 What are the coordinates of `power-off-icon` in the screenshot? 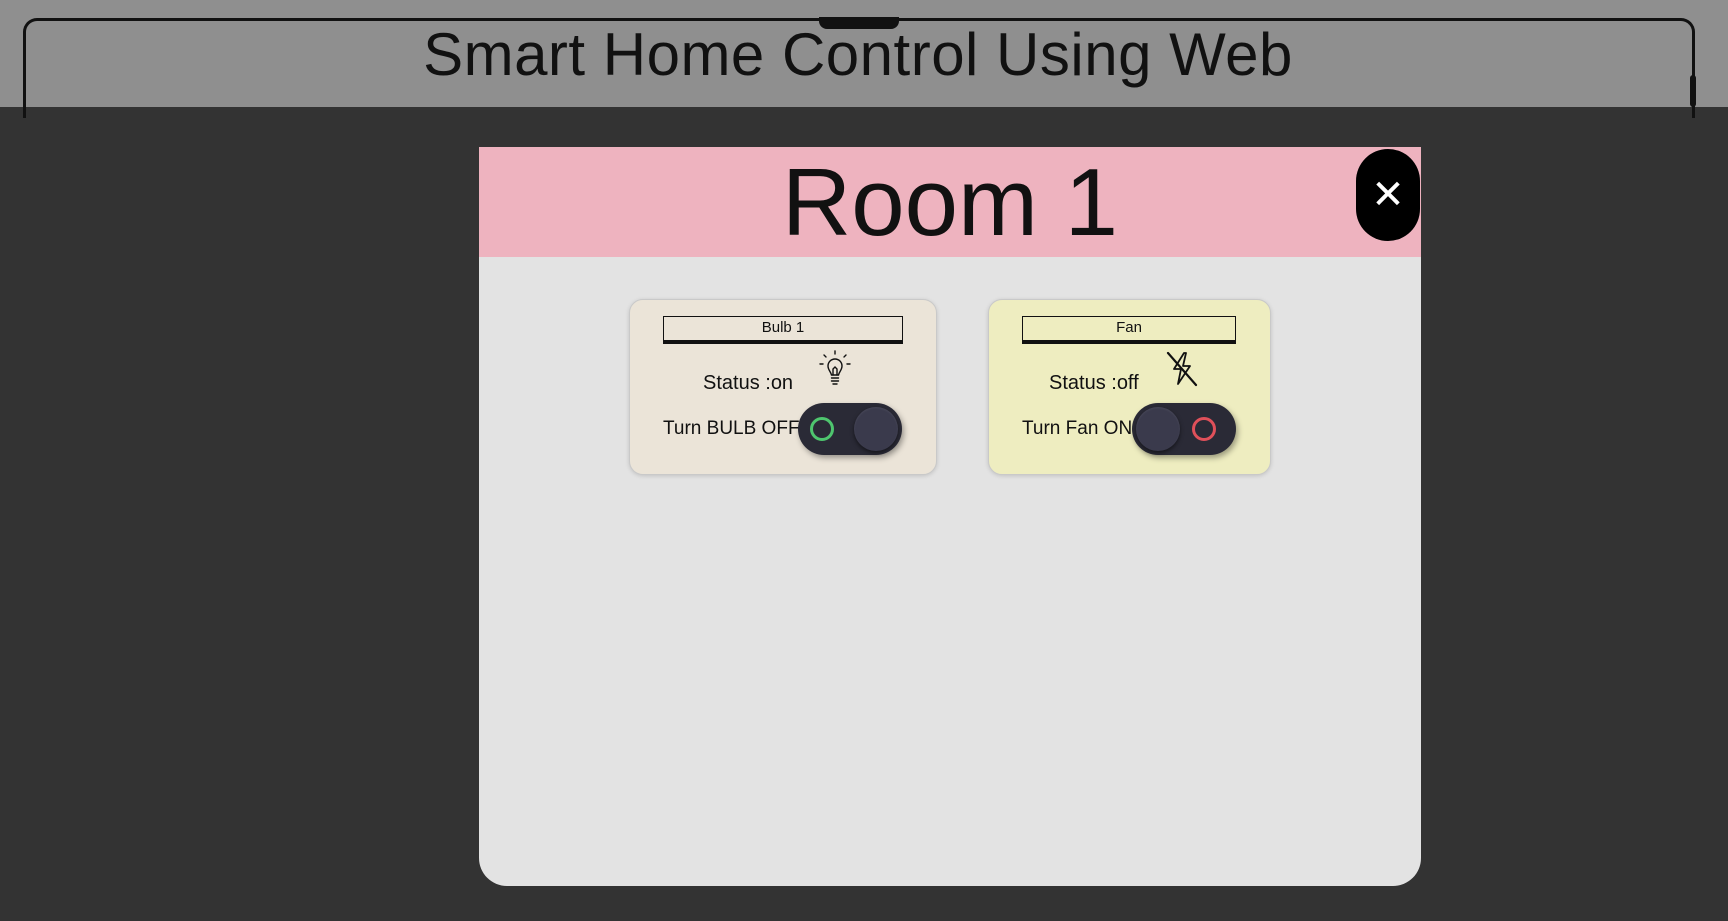 It's located at (1182, 369).